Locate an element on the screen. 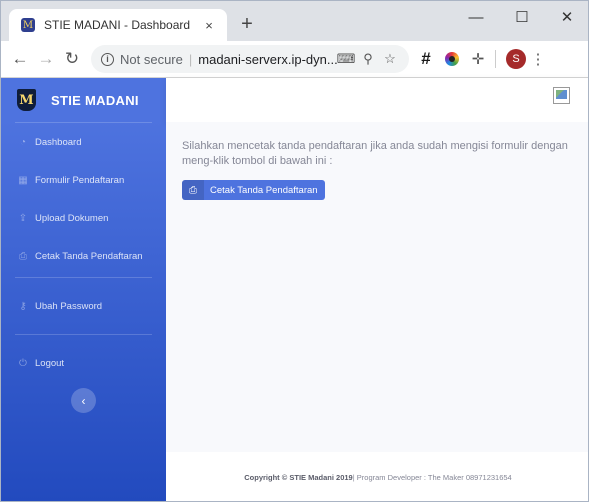 The width and height of the screenshot is (589, 502). forward-arrow-icon: → is located at coordinates (46, 59).